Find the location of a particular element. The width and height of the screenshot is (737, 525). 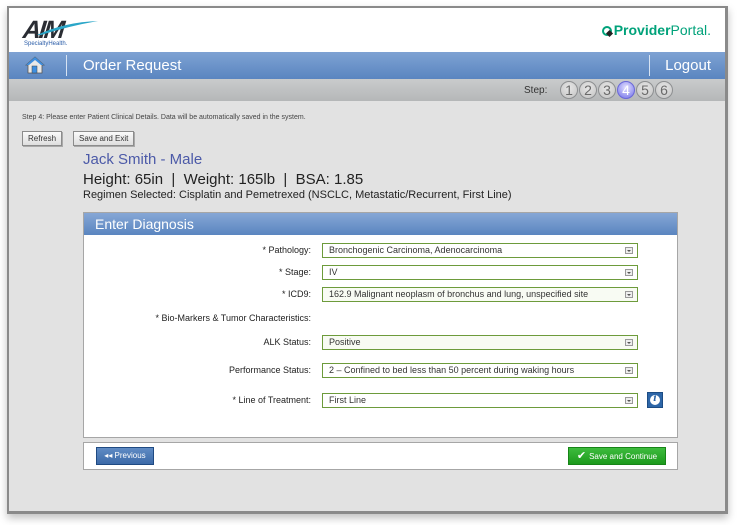

biomarkers-label: * Bio-Markers & Tumor Characteristics: is located at coordinates (233, 318).